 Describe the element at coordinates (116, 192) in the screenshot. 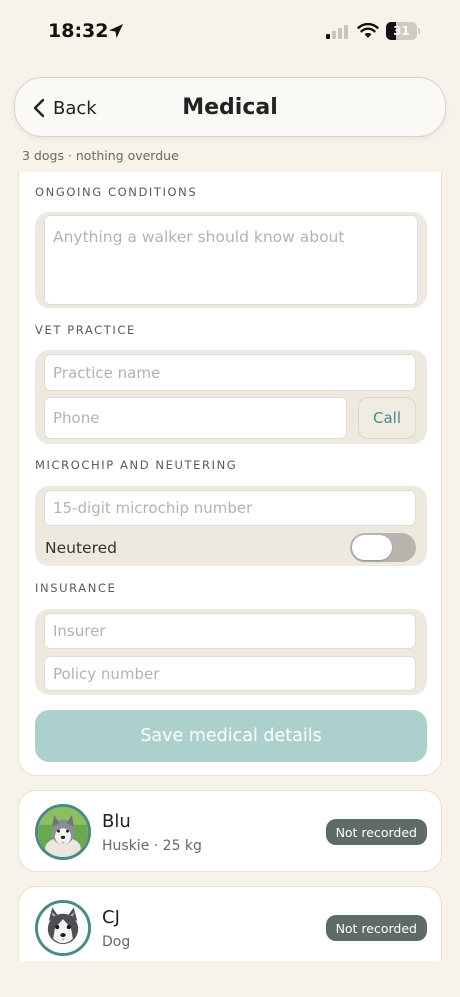

I see `ongoing-conditions-label: ONGOING CONDITIONS` at that location.